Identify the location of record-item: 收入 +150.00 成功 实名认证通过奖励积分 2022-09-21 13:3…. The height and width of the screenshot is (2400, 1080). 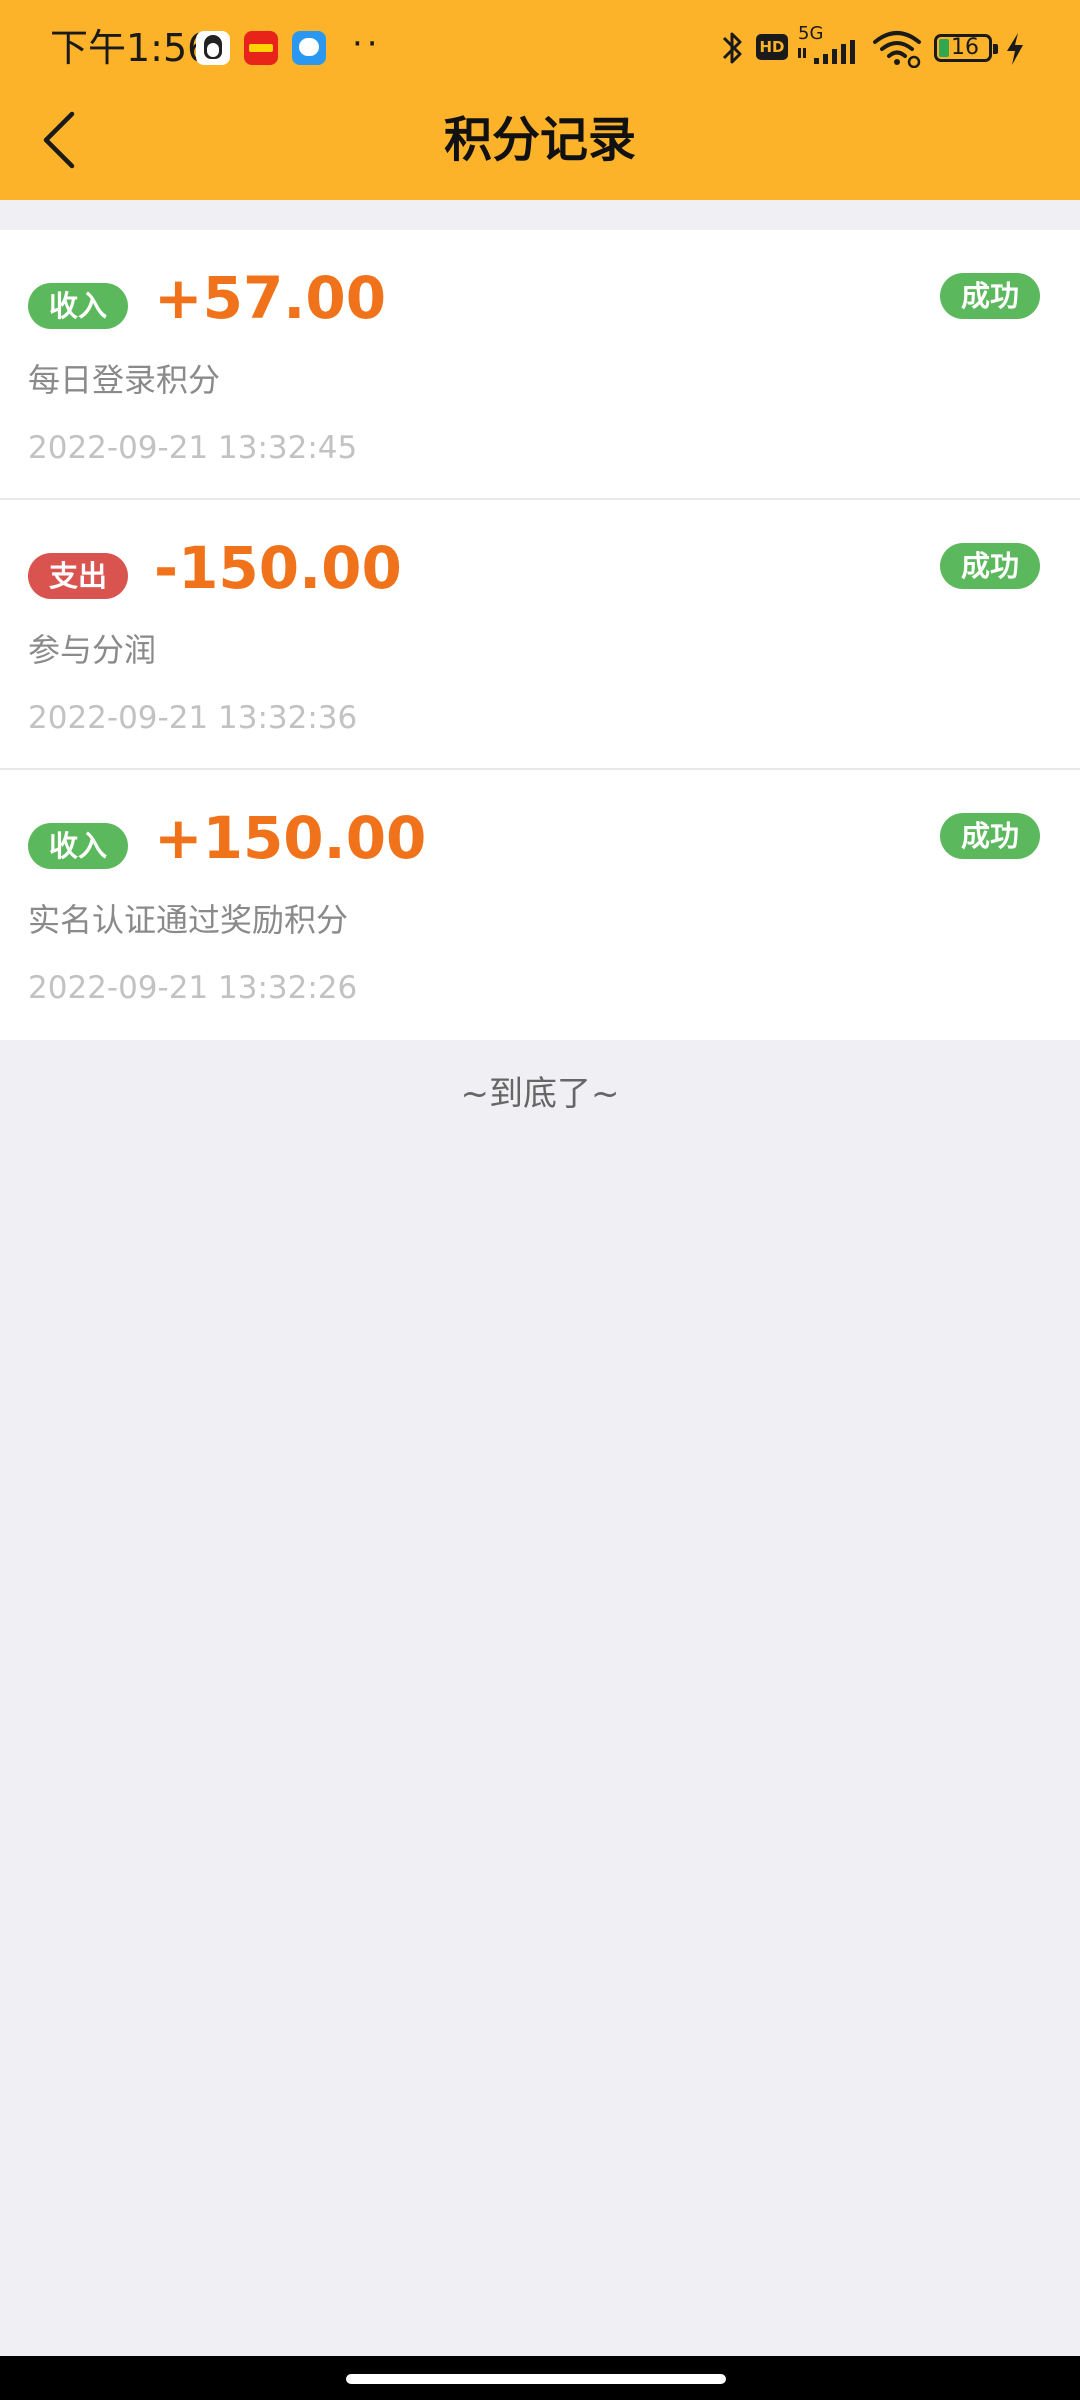
(540, 905).